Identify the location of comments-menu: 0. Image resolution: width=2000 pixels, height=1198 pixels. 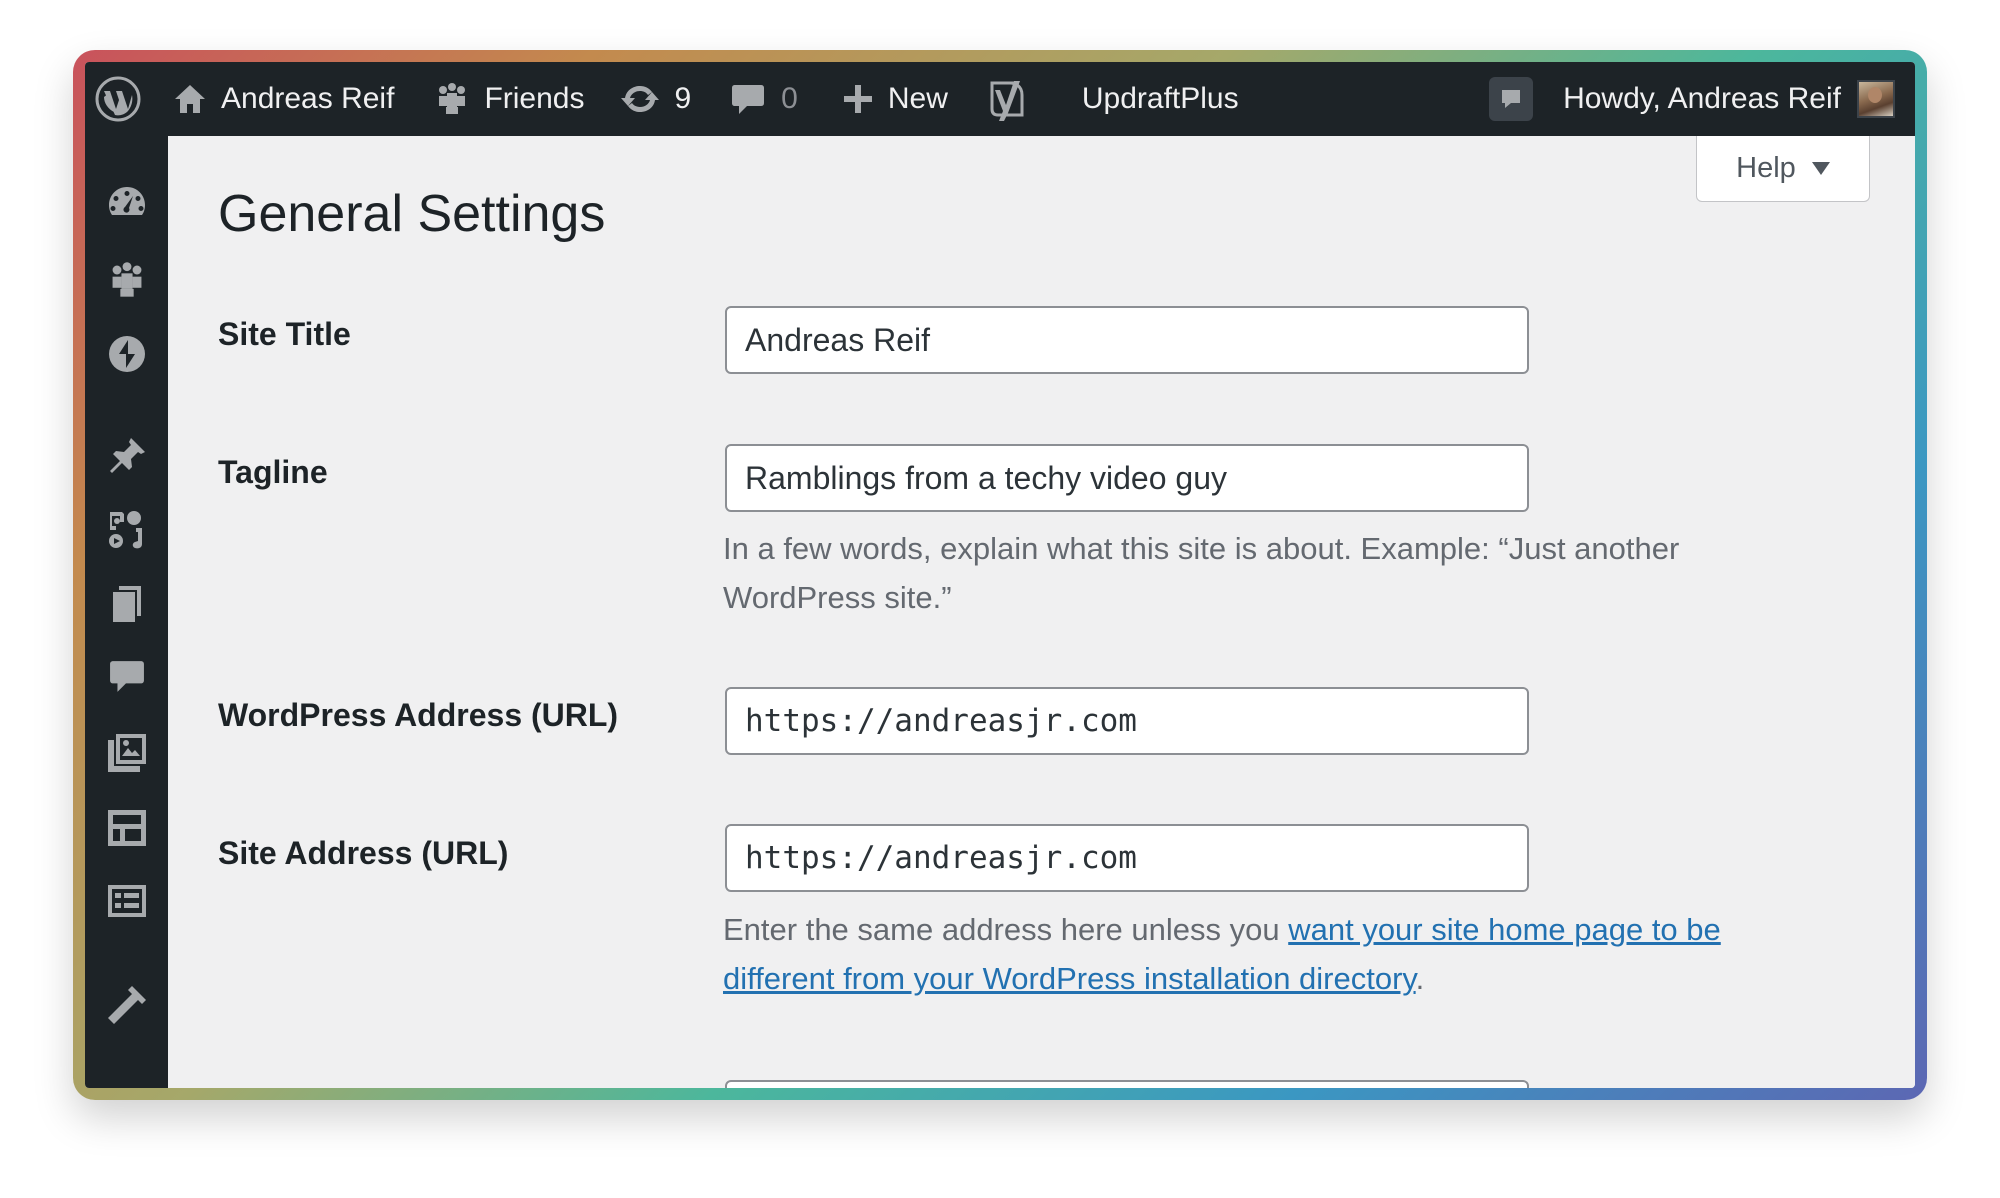
(764, 99).